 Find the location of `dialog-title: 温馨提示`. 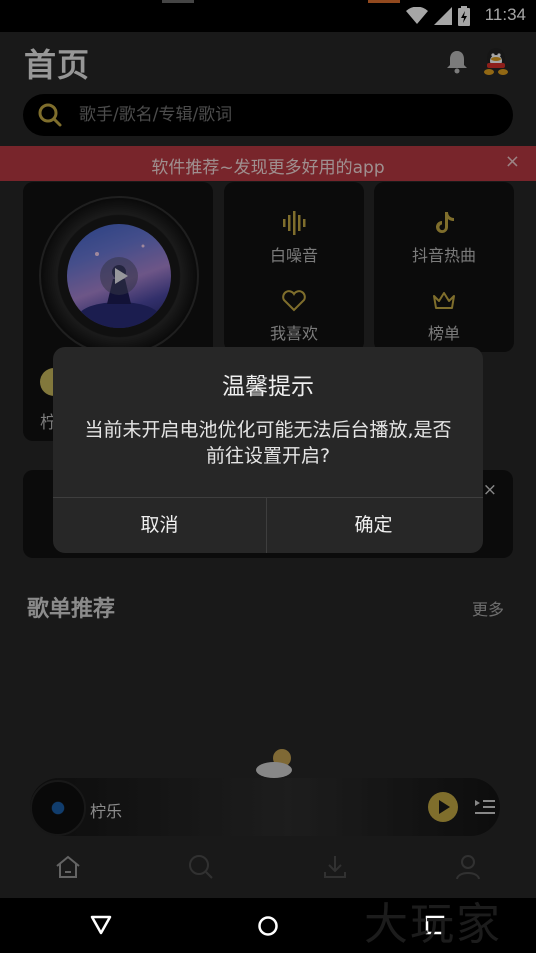

dialog-title: 温馨提示 is located at coordinates (268, 387).